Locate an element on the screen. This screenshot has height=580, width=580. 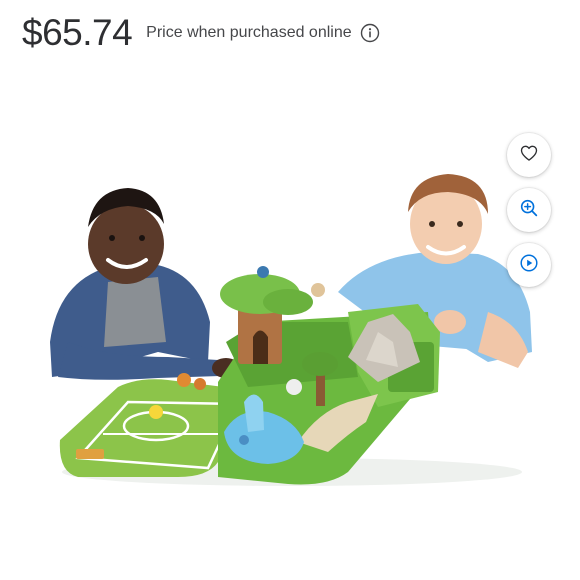
price-row: $65.74 Price when purchased online is located at coordinates (201, 33).